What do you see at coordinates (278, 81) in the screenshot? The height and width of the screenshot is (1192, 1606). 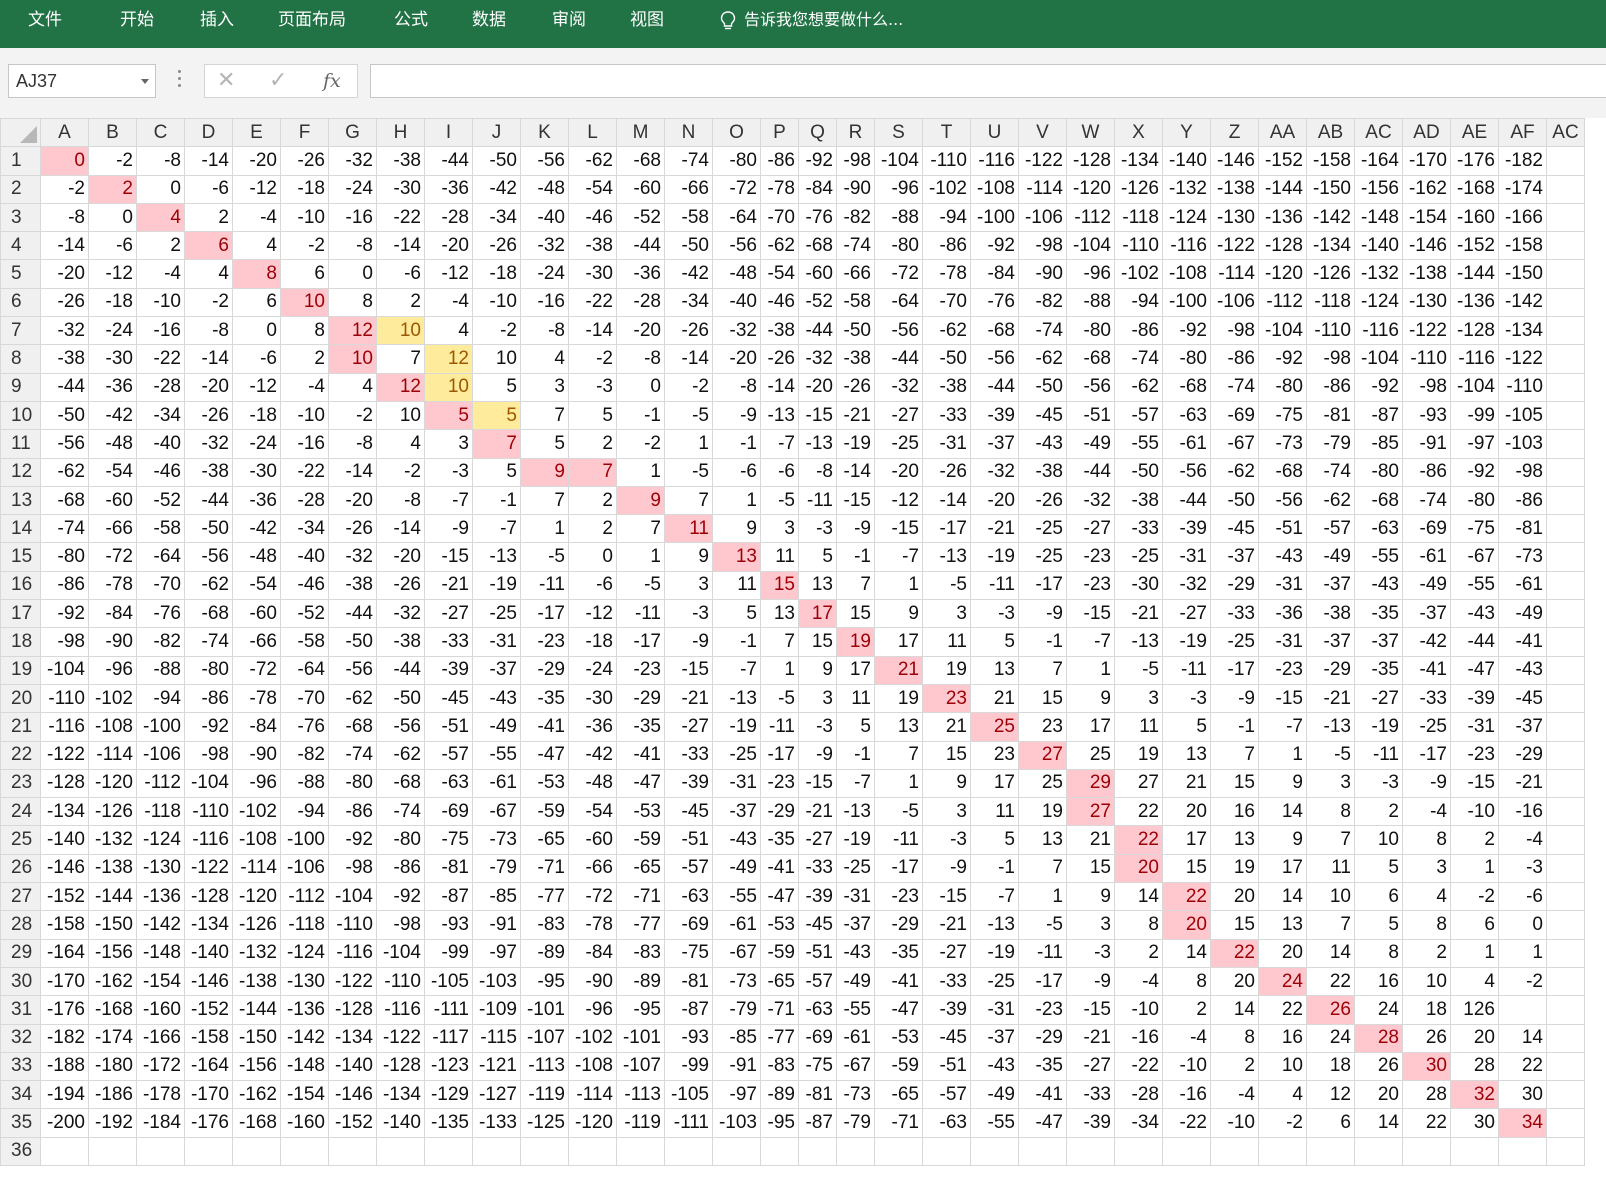 I see `enter-icon: ✓` at bounding box center [278, 81].